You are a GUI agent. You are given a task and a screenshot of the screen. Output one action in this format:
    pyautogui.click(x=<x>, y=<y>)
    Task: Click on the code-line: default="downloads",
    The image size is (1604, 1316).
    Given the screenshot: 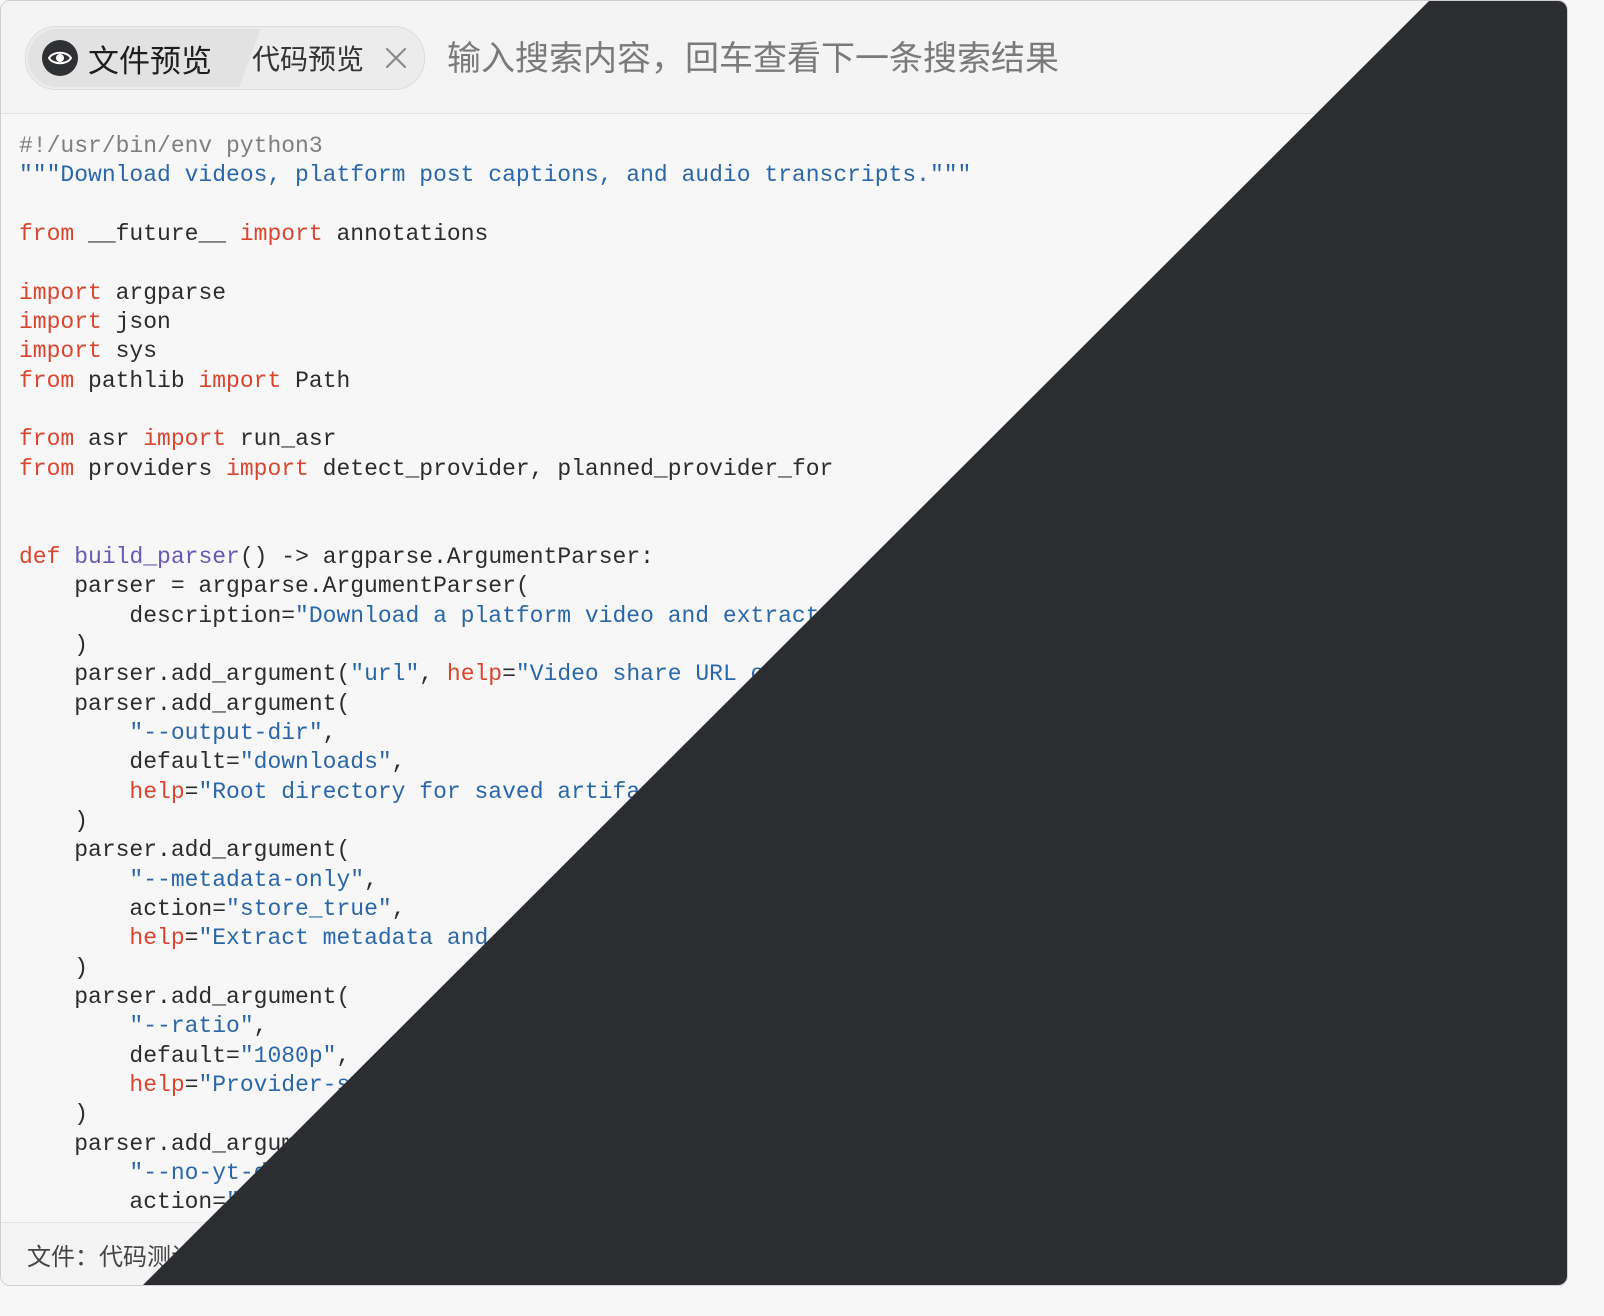 What is the action you would take?
    pyautogui.click(x=776, y=762)
    